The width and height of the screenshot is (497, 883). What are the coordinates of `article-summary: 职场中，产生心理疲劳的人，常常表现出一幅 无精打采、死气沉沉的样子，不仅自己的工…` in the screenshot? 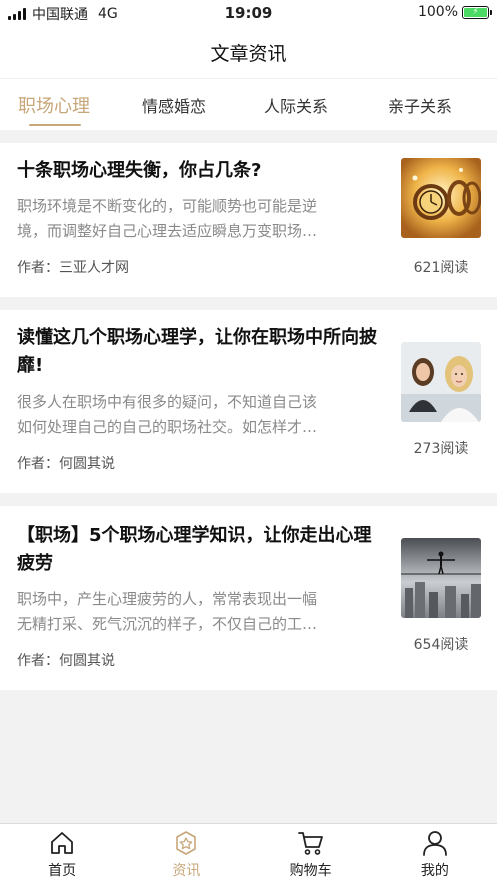 It's located at (187, 612).